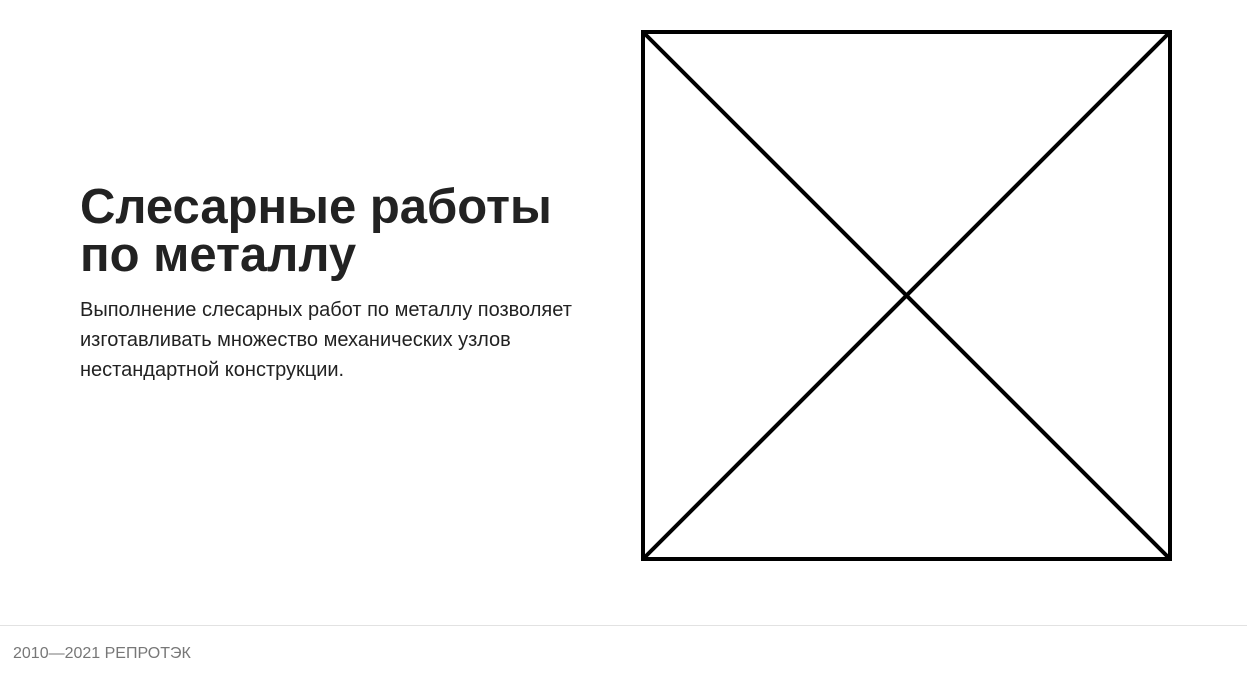 The height and width of the screenshot is (677, 1247). Describe the element at coordinates (316, 207) in the screenshot. I see `page-title-line-1: Слесарные работы` at that location.